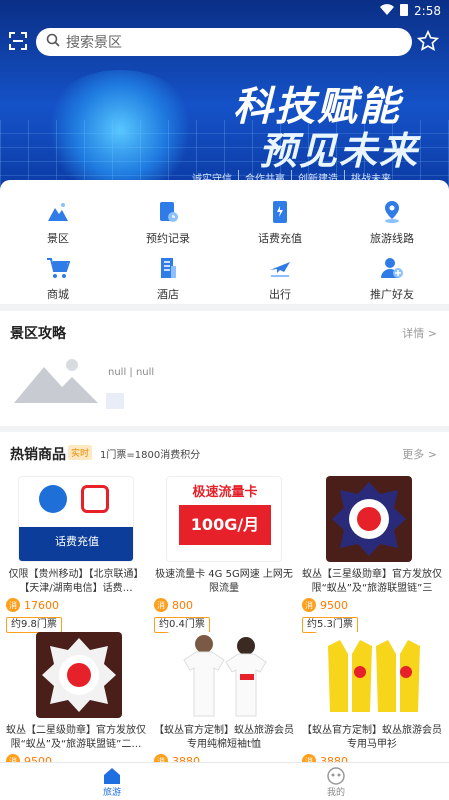  What do you see at coordinates (168, 225) in the screenshot?
I see `menu-item-booking: 预约记录` at bounding box center [168, 225].